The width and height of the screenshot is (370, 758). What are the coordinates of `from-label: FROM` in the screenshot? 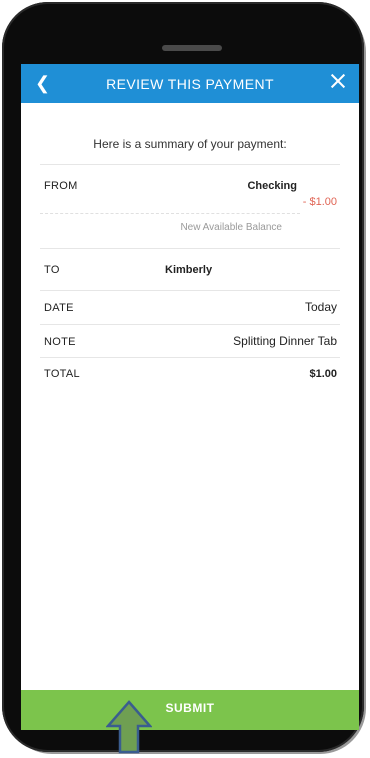 It's located at (61, 186).